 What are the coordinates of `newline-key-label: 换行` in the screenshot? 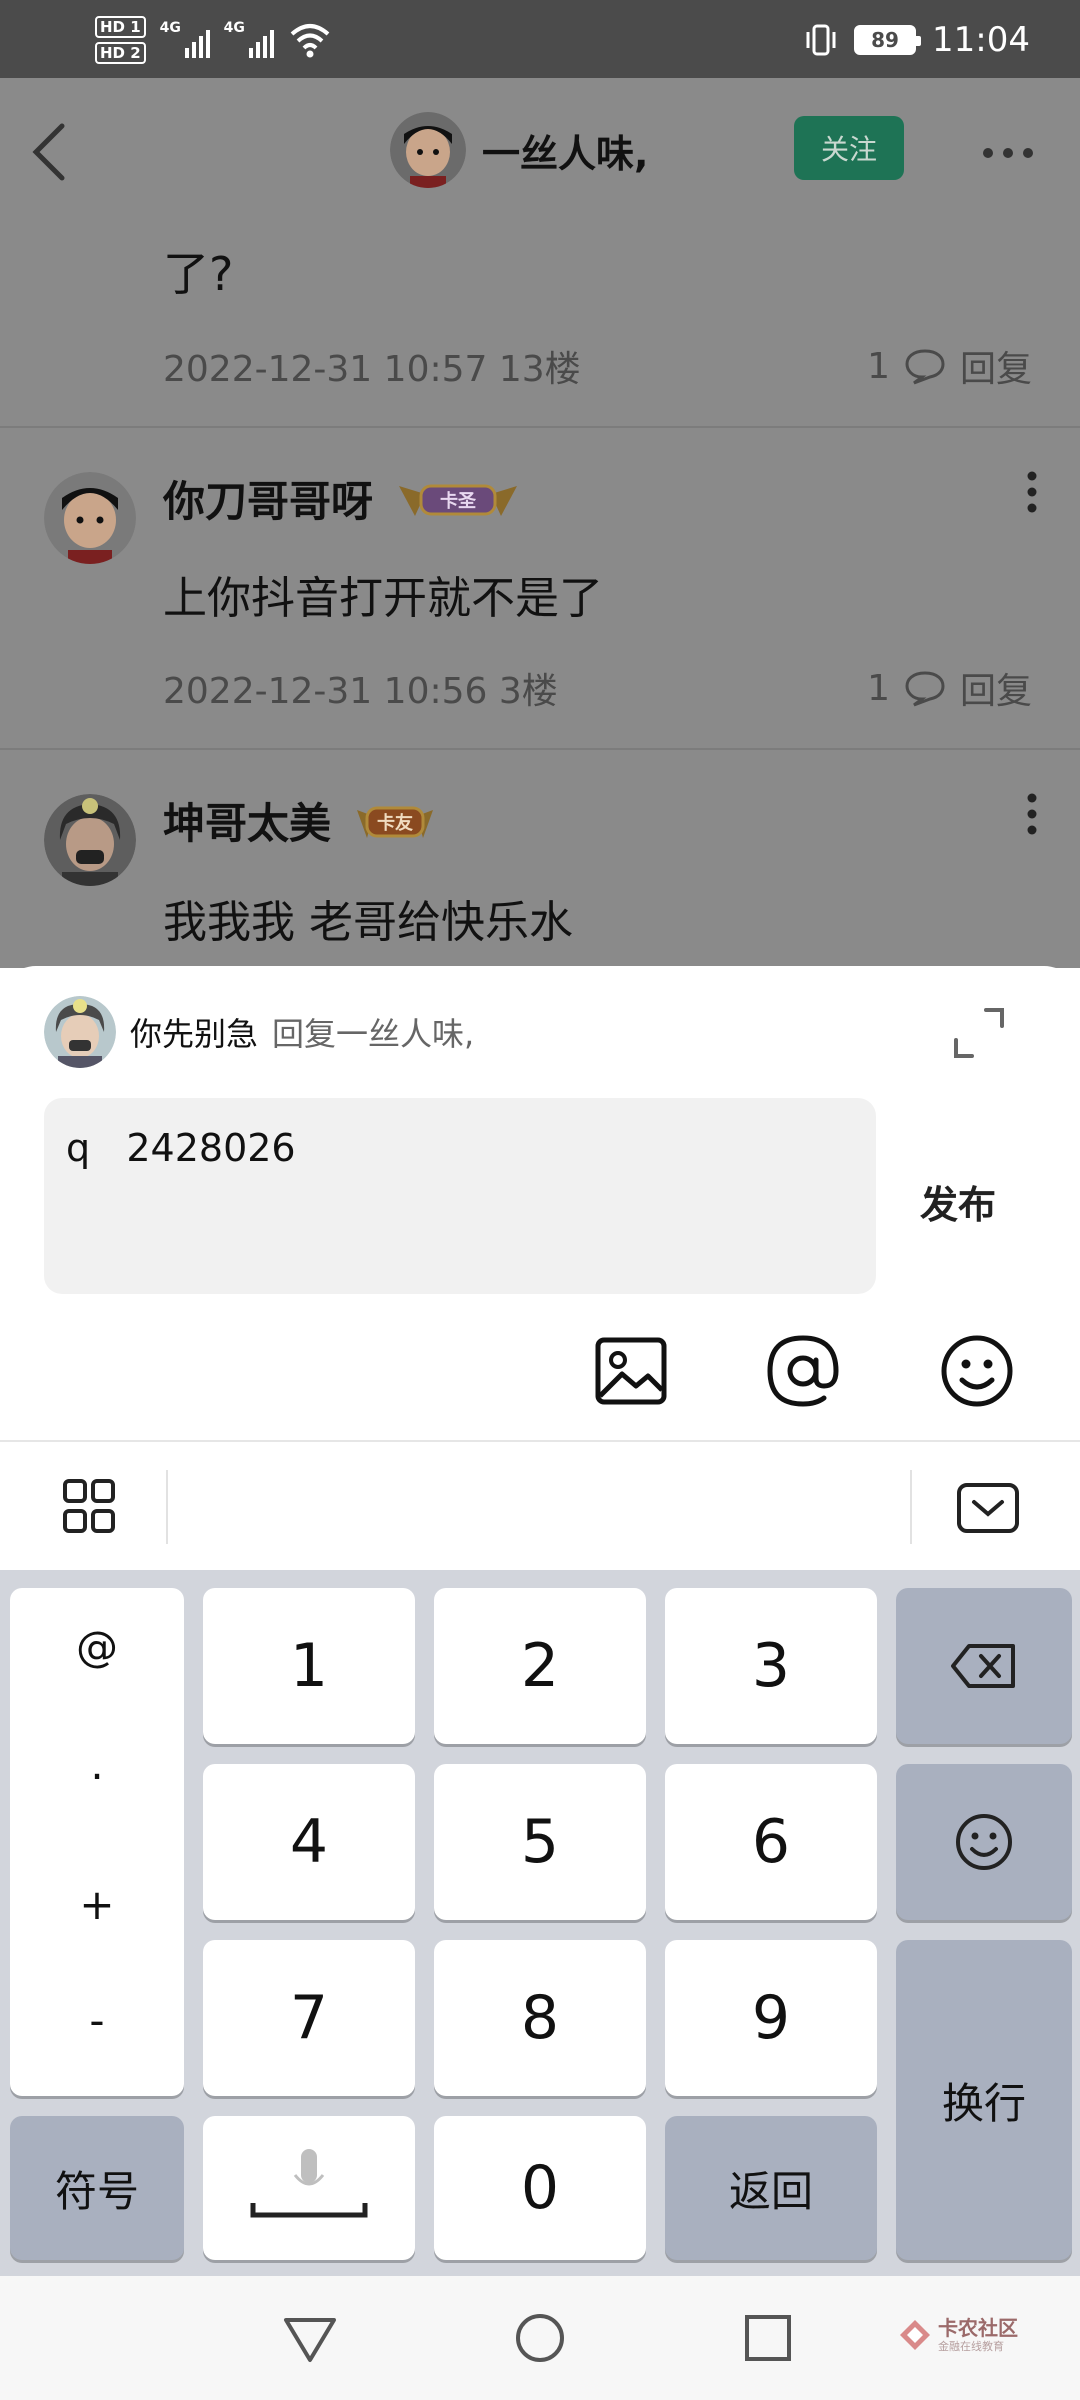 It's located at (983, 2103).